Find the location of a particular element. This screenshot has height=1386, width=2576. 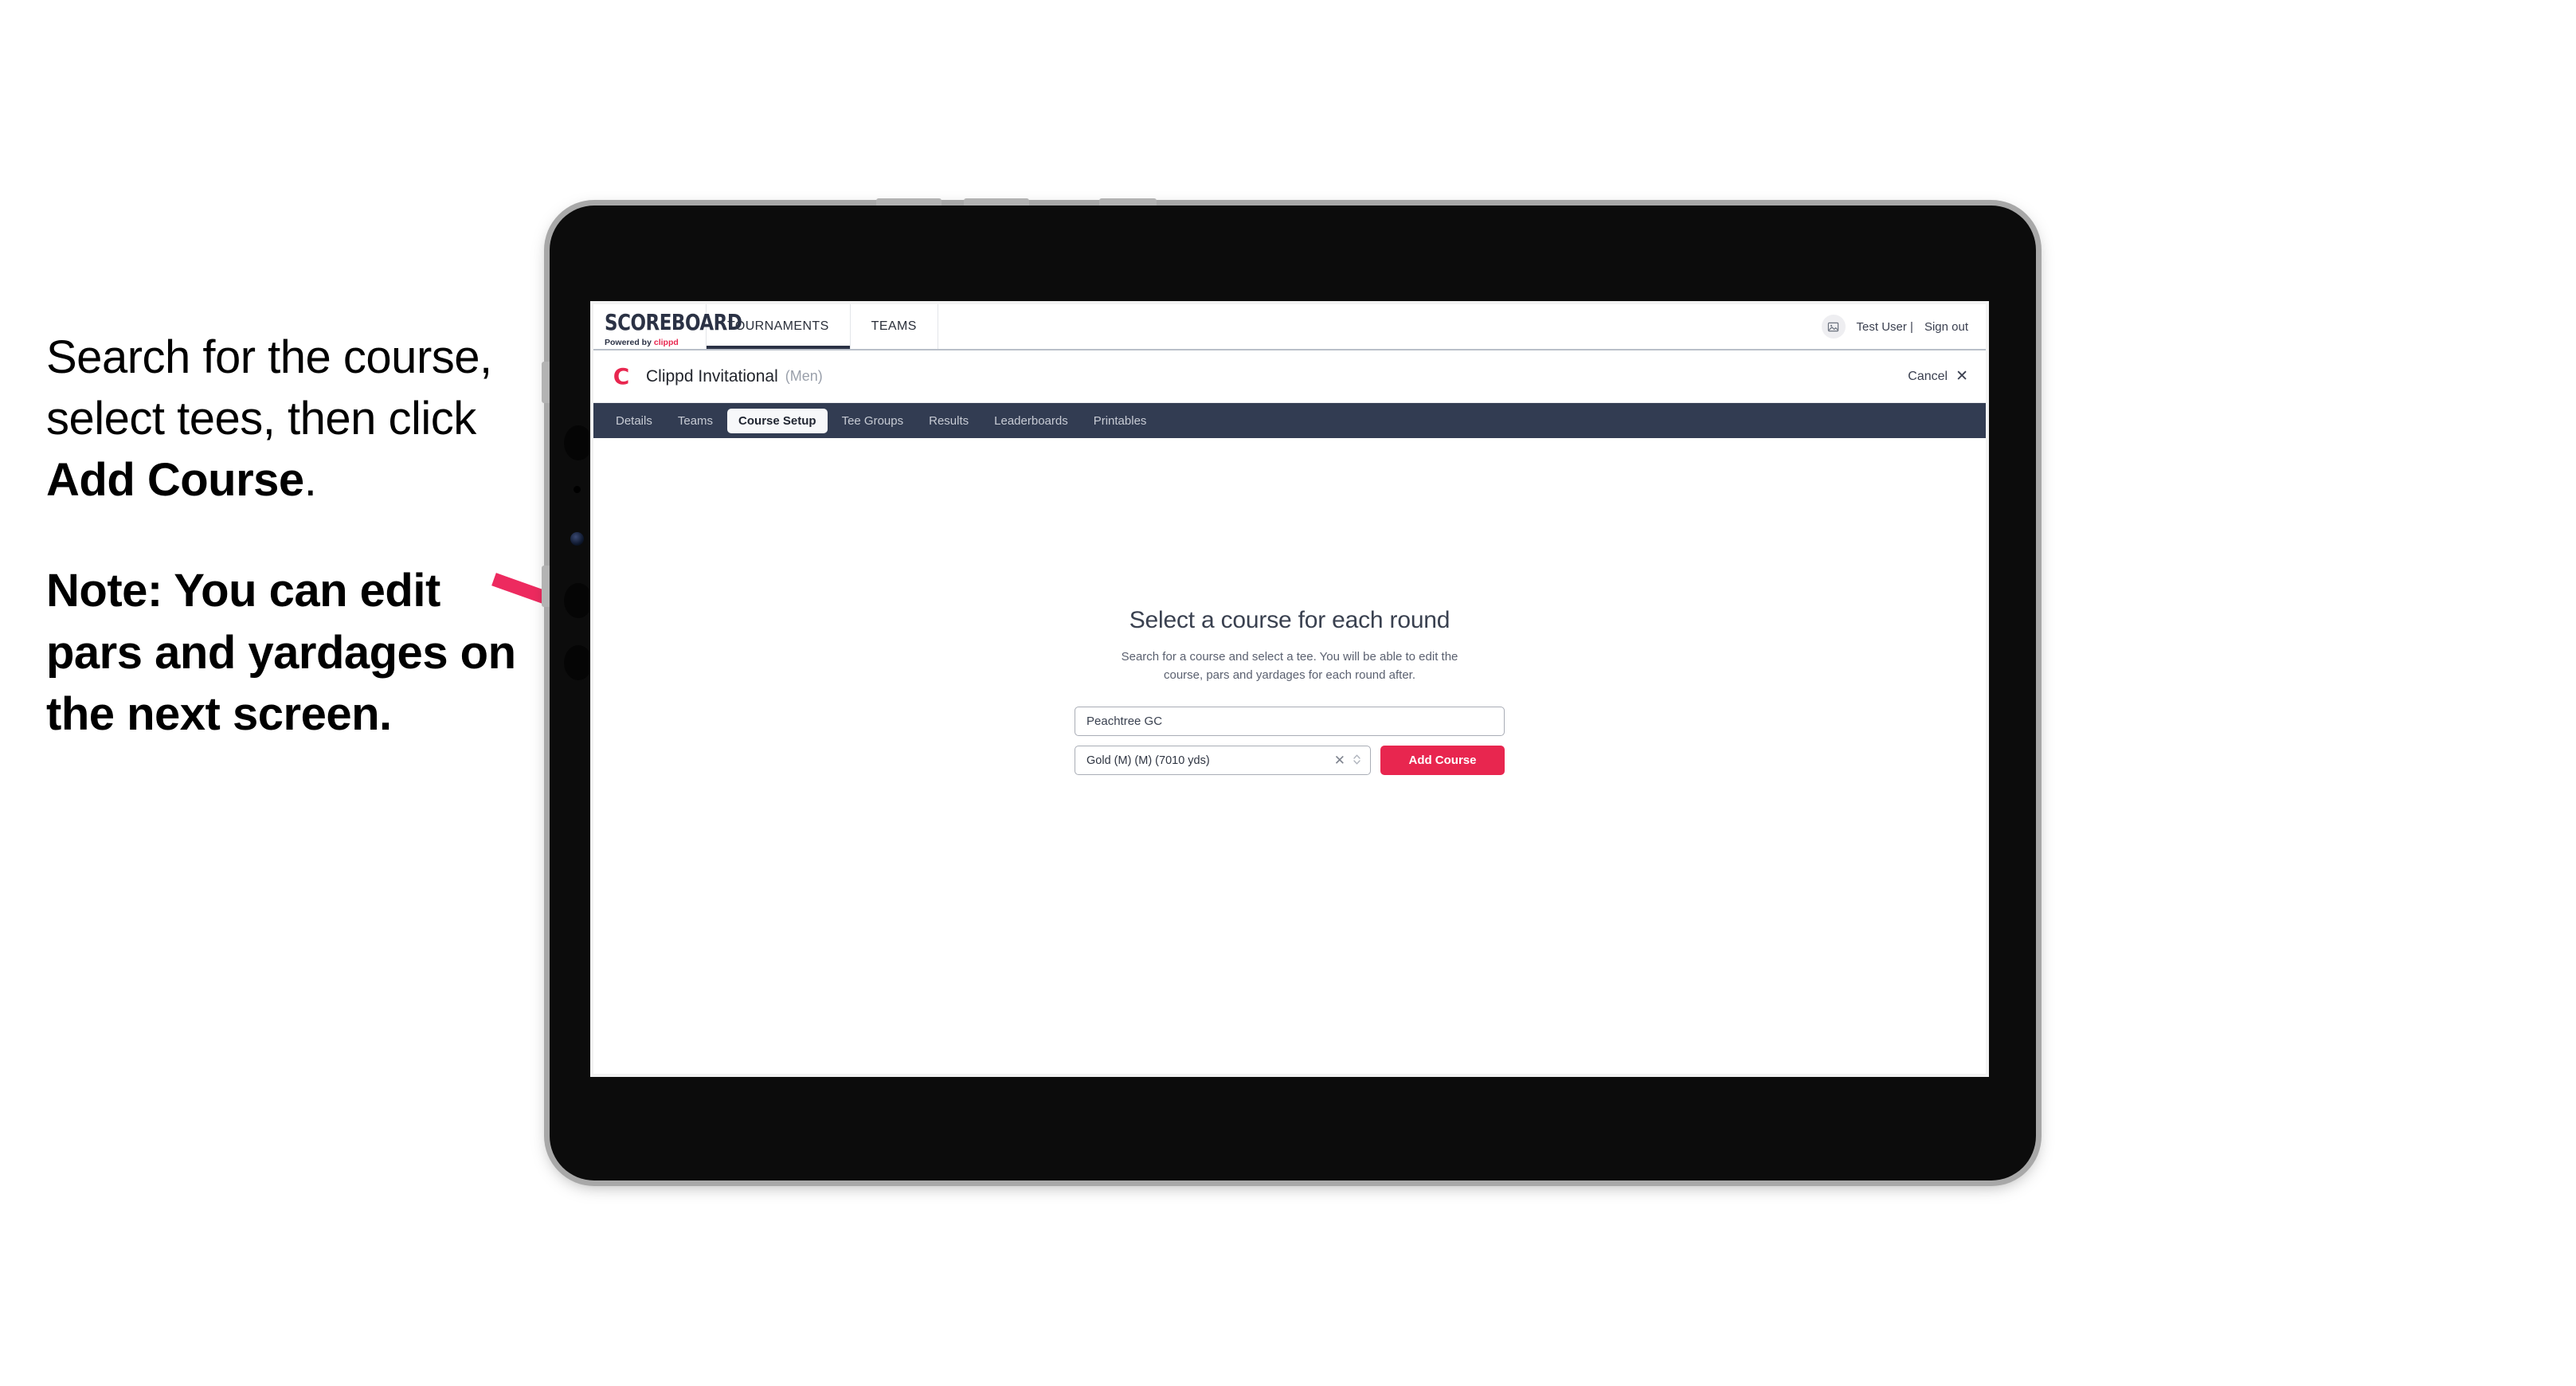

add-course-button: Add Course is located at coordinates (1442, 760).